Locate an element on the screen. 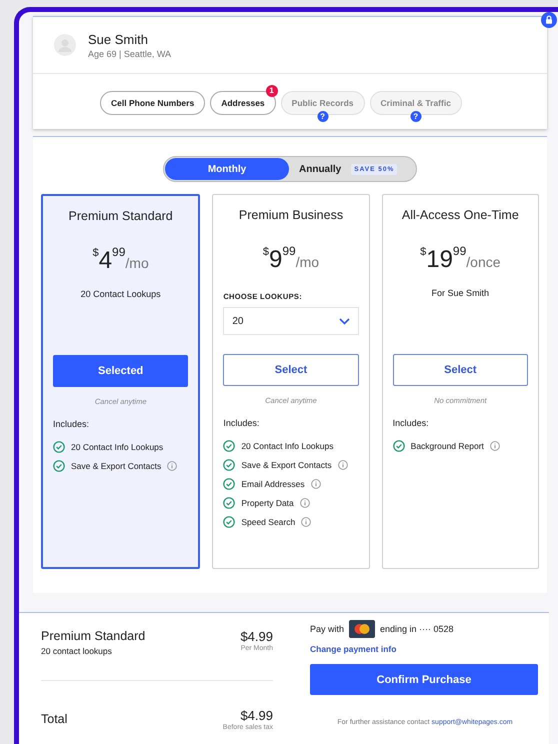 This screenshot has height=744, width=558. section-tab: Cell Phone Numbers is located at coordinates (153, 103).